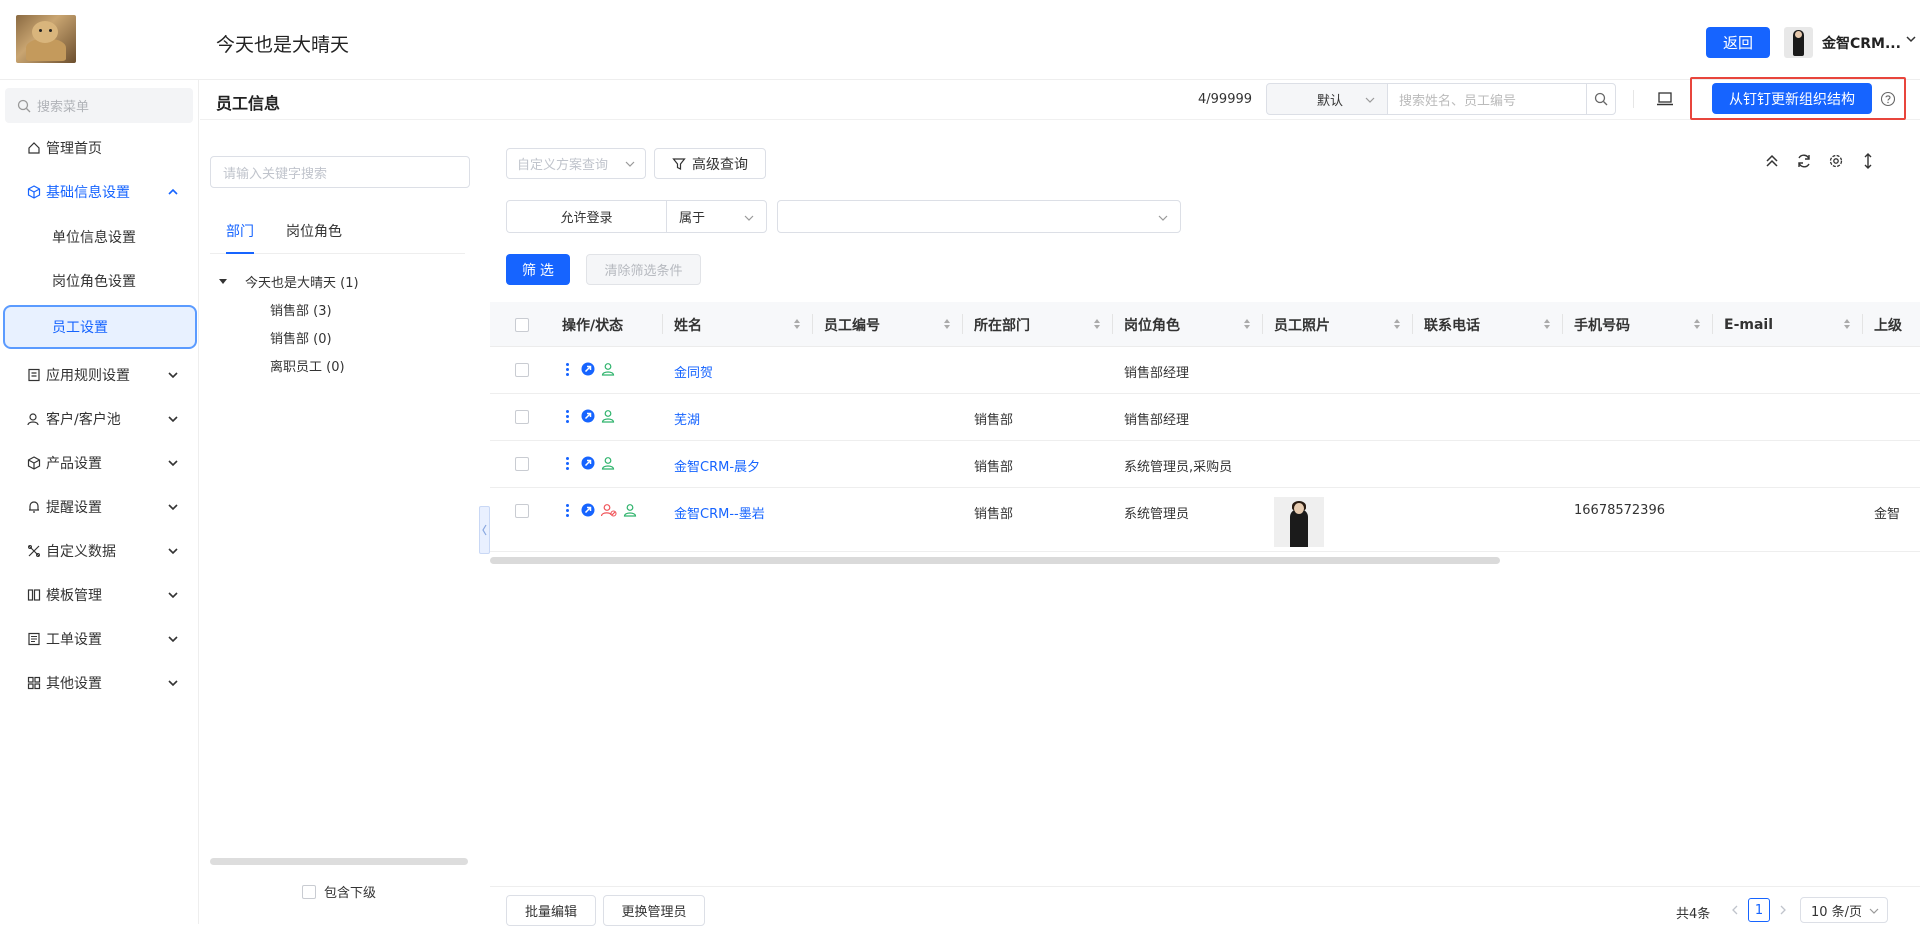 The width and height of the screenshot is (1920, 926). What do you see at coordinates (1693, 914) in the screenshot?
I see `total-count: 共4条` at bounding box center [1693, 914].